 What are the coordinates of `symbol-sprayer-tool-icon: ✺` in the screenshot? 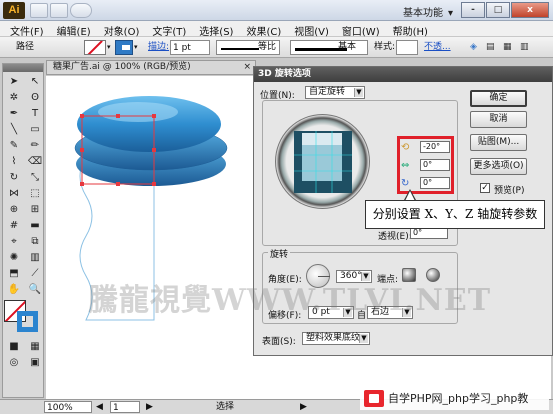 It's located at (14, 257).